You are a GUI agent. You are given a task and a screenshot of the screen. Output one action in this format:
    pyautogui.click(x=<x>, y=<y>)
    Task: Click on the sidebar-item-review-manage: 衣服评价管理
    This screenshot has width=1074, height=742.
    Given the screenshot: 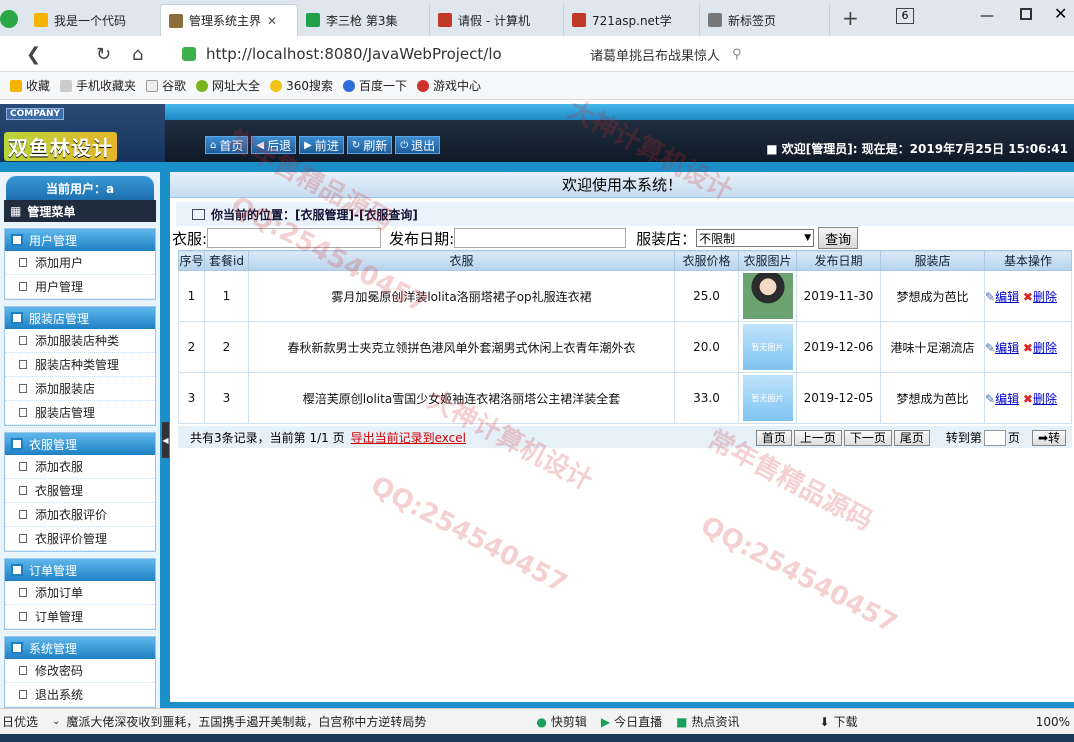 What is the action you would take?
    pyautogui.click(x=80, y=539)
    